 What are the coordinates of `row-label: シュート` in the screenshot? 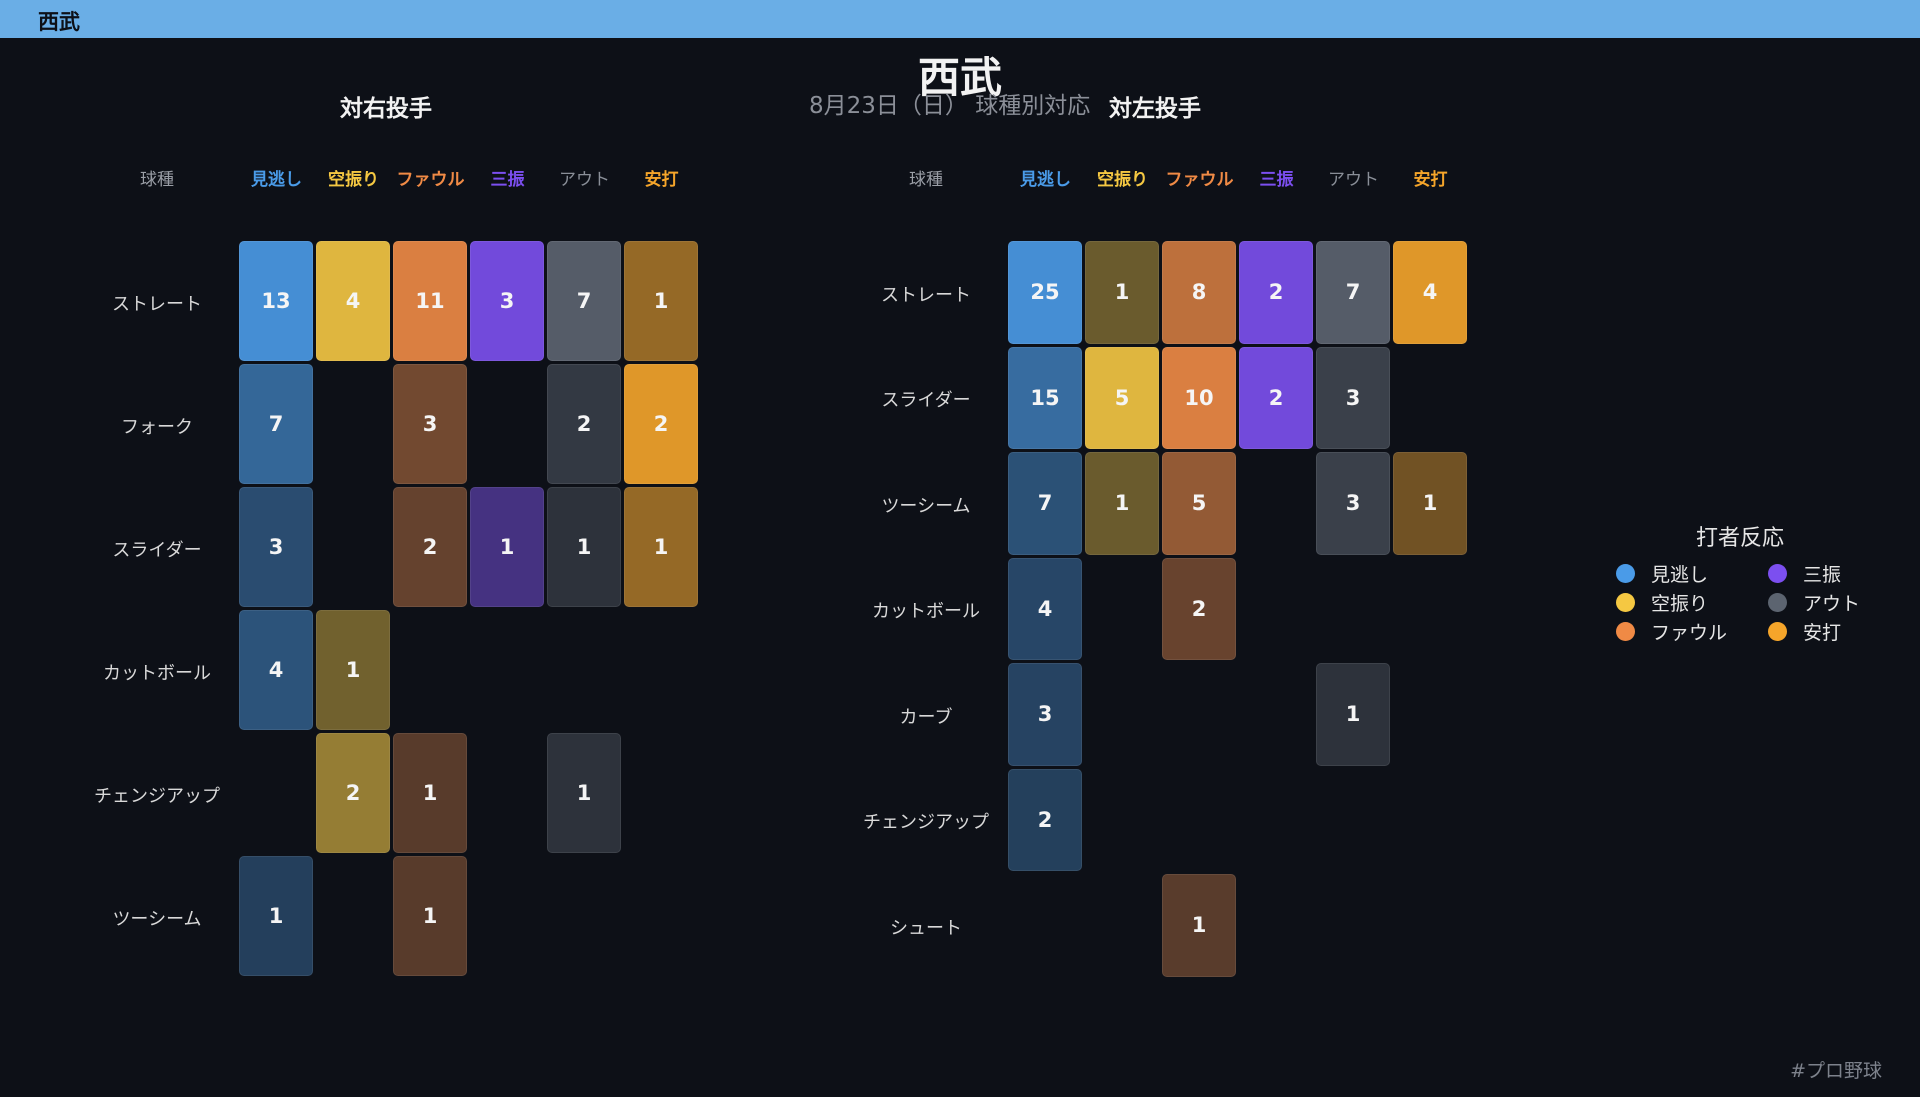 It's located at (926, 928).